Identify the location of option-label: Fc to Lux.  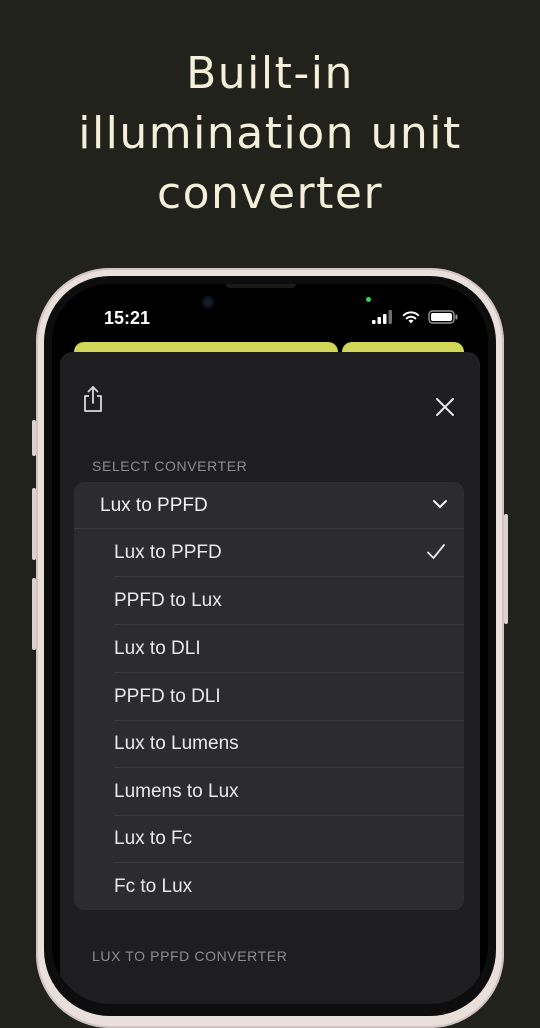
(153, 886).